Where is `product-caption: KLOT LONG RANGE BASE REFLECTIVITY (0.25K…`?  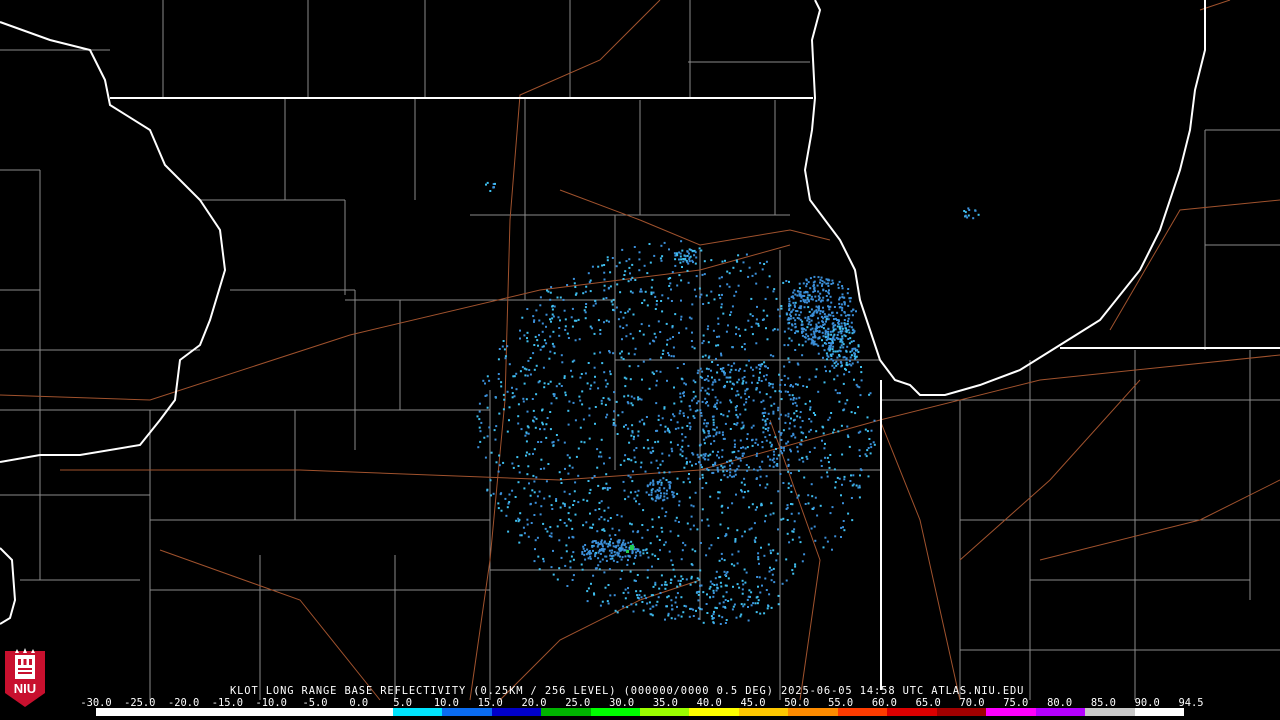
product-caption: KLOT LONG RANGE BASE REFLECTIVITY (0.25K… is located at coordinates (627, 691).